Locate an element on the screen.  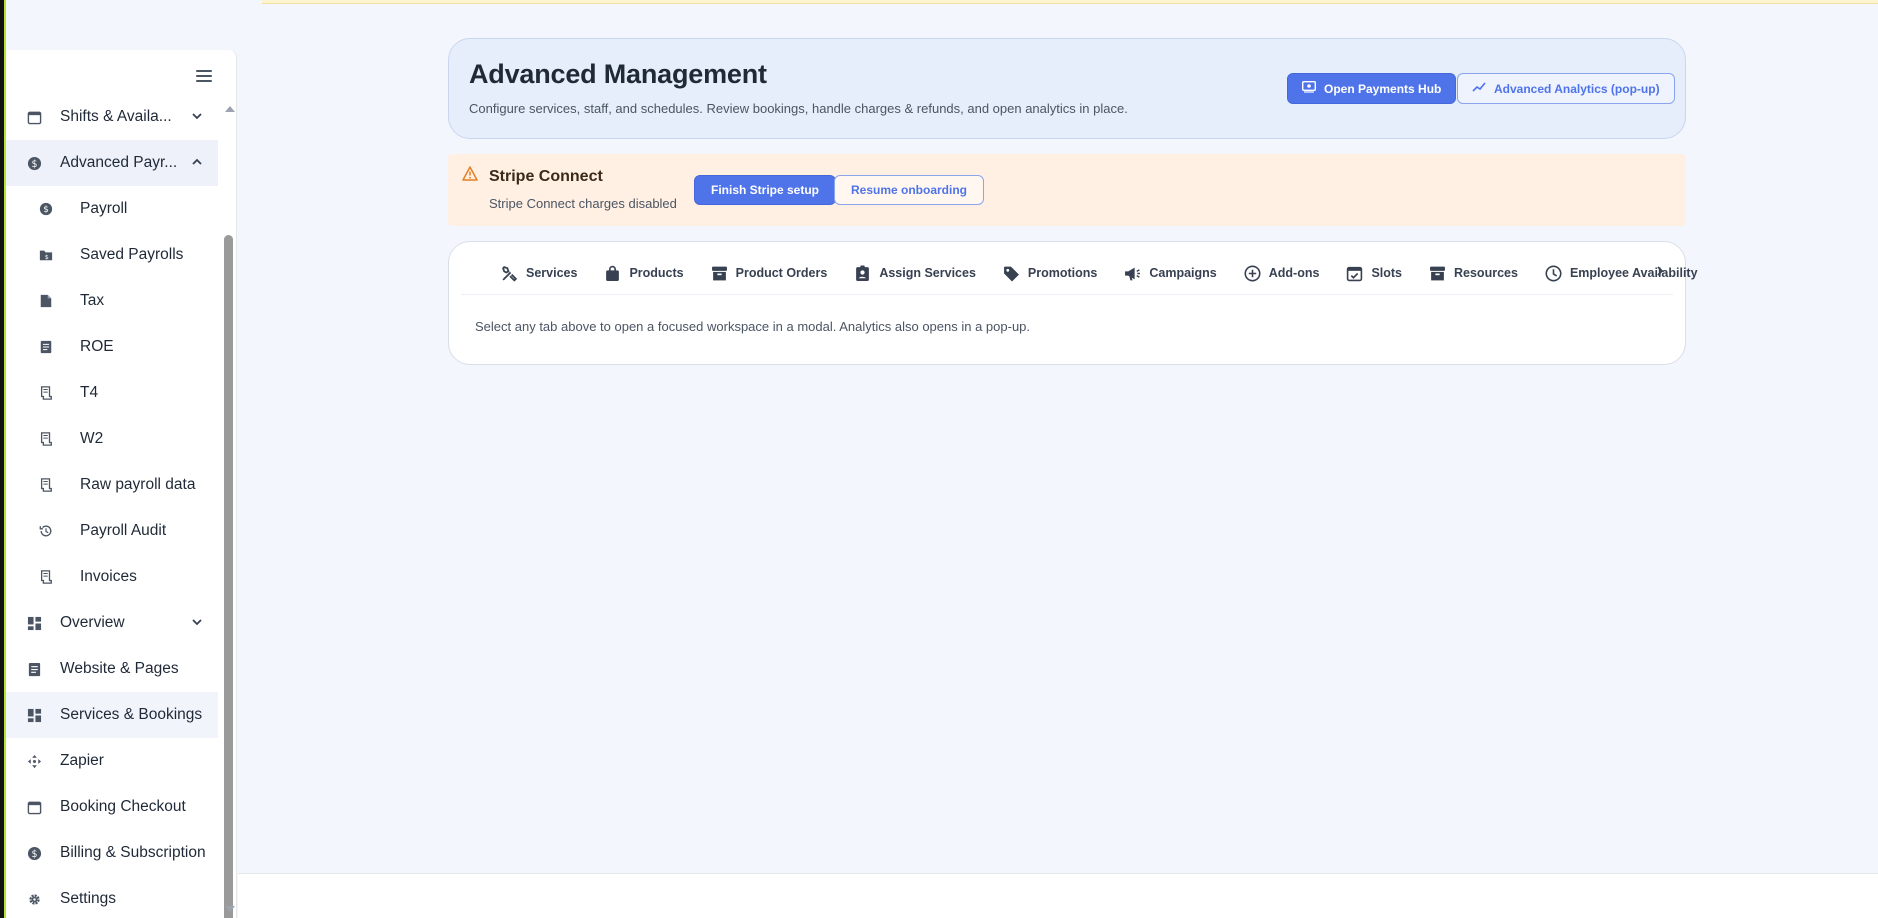
sidebar-scrollbar is located at coordinates (229, 511).